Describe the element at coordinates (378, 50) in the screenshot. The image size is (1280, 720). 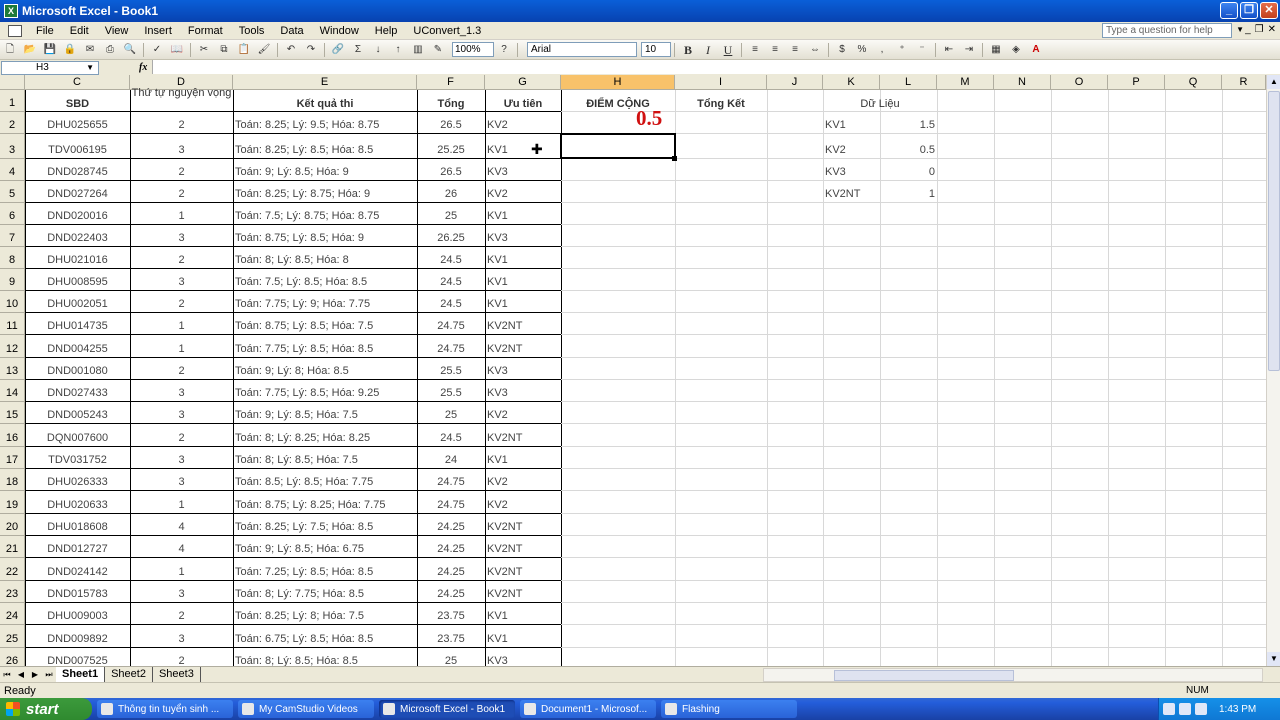
I see `sort-ascending-icon: ↓` at that location.